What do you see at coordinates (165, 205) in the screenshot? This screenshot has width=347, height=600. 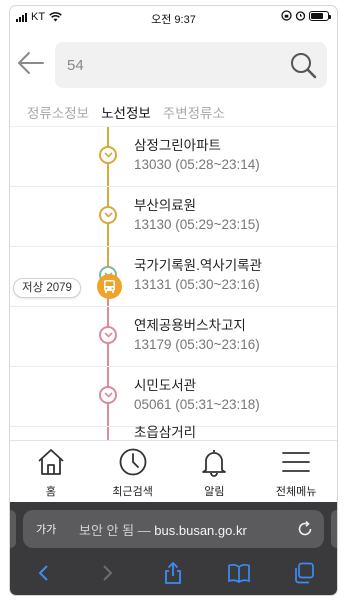 I see `stop-name: 부산의료원` at bounding box center [165, 205].